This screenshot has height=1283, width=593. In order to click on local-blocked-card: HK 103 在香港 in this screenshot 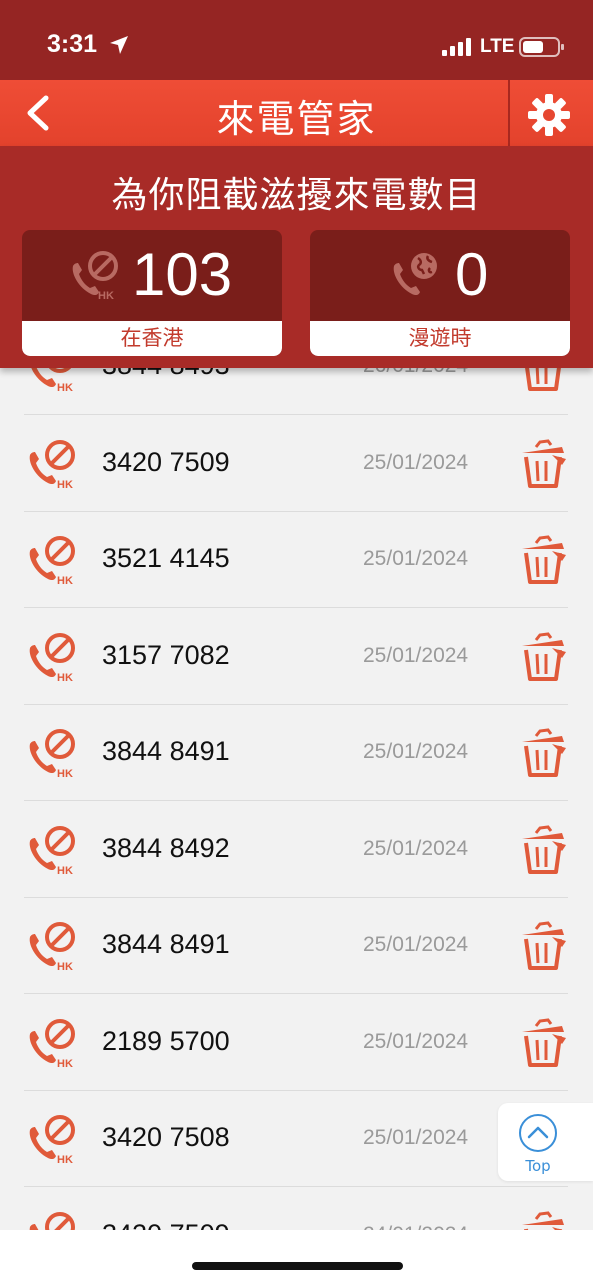, I will do `click(152, 293)`.